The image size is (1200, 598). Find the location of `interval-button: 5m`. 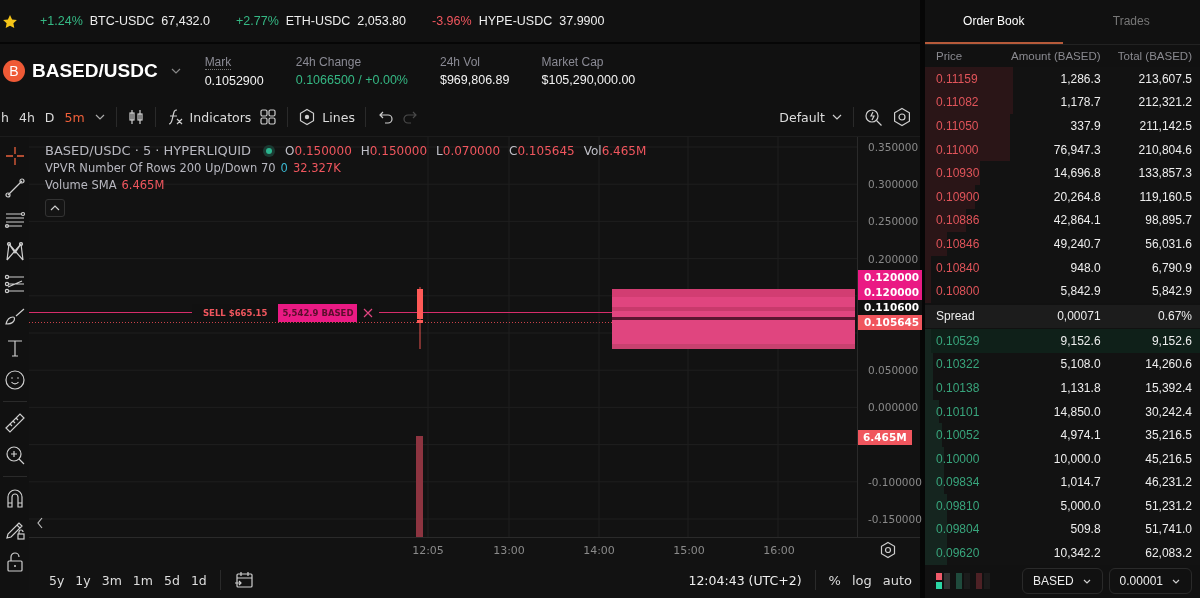

interval-button: 5m is located at coordinates (74, 117).